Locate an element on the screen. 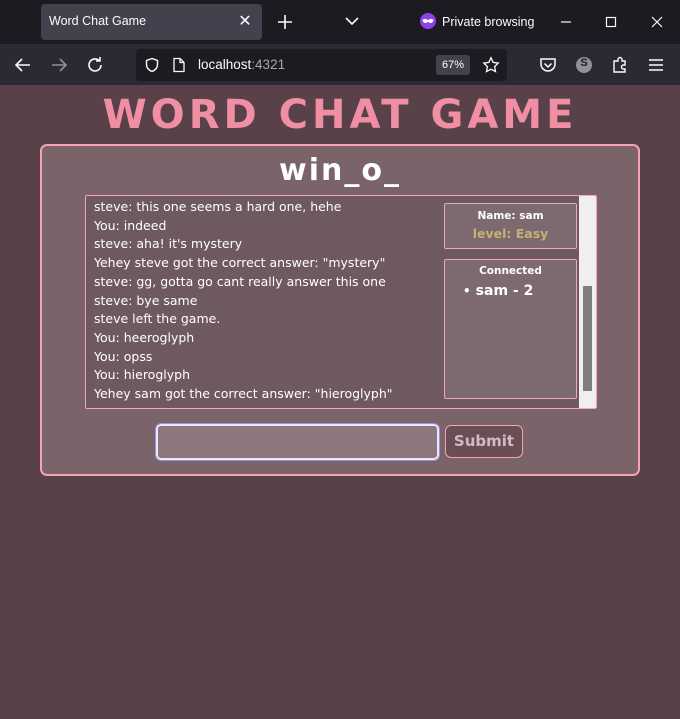 The height and width of the screenshot is (719, 680). chat-message: steve: aha! it's mystery is located at coordinates (168, 244).